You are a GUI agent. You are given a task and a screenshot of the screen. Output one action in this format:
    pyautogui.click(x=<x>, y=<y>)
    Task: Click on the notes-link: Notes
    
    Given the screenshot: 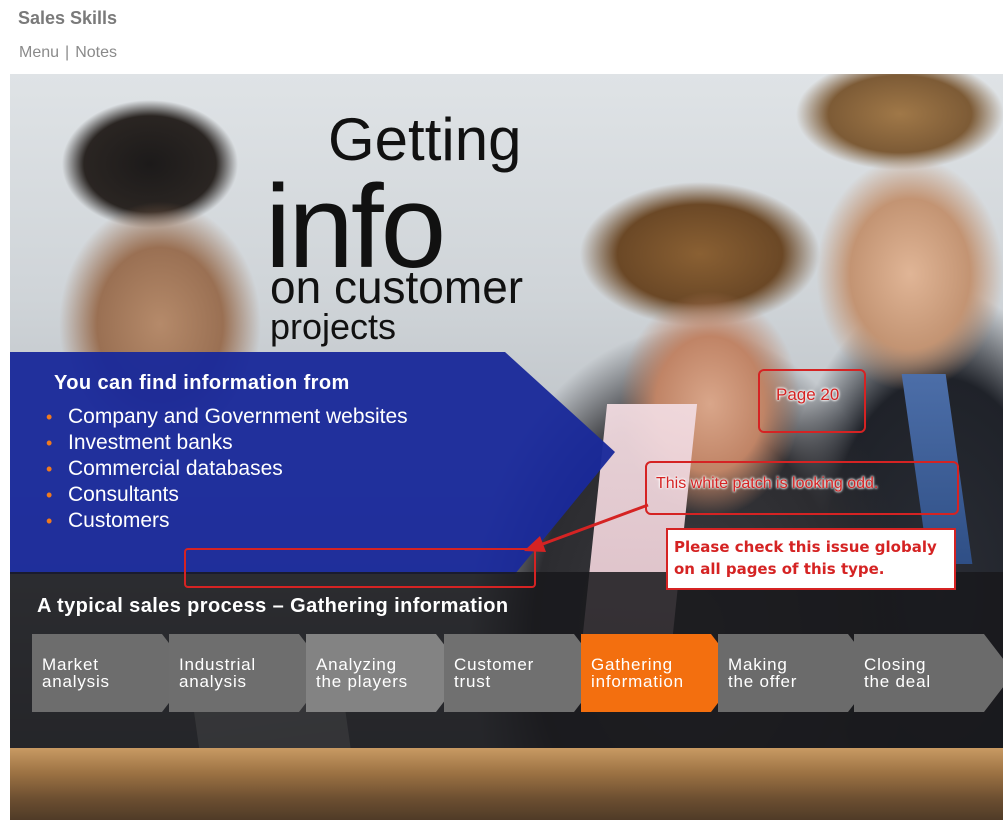 What is the action you would take?
    pyautogui.click(x=96, y=53)
    